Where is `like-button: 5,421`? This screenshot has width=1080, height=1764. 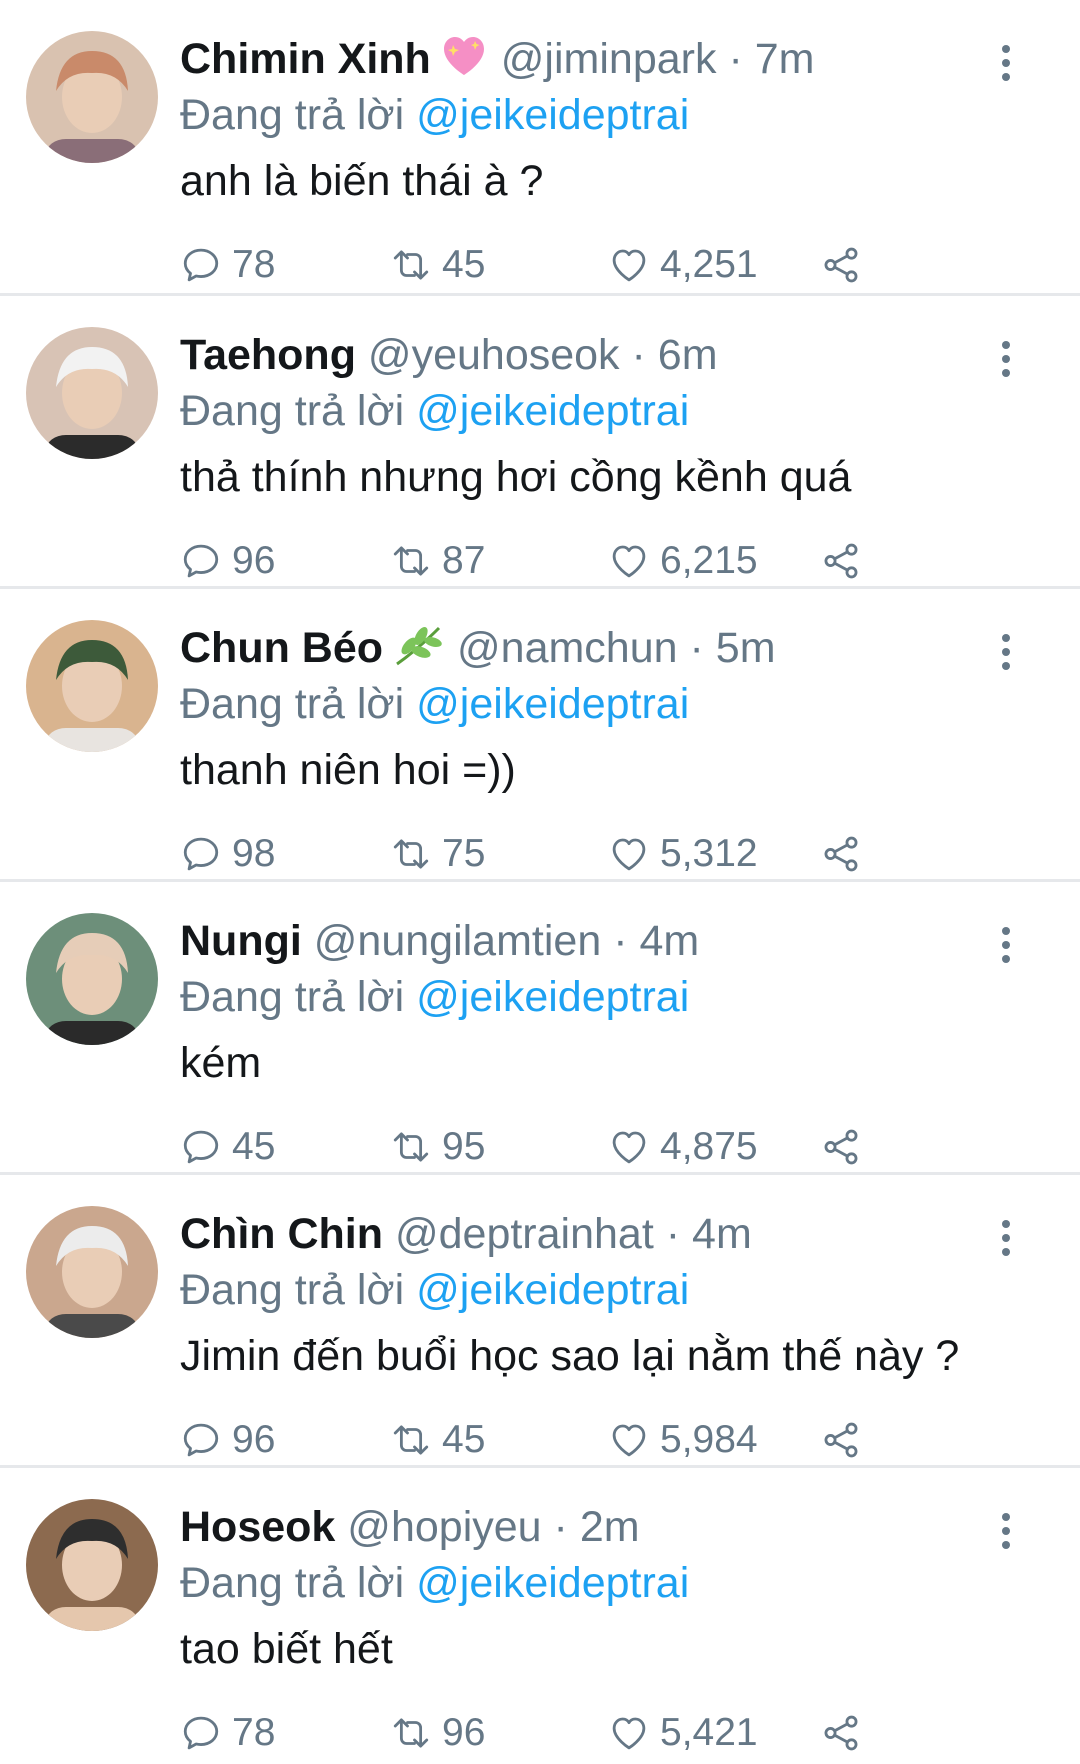 like-button: 5,421 is located at coordinates (683, 1733).